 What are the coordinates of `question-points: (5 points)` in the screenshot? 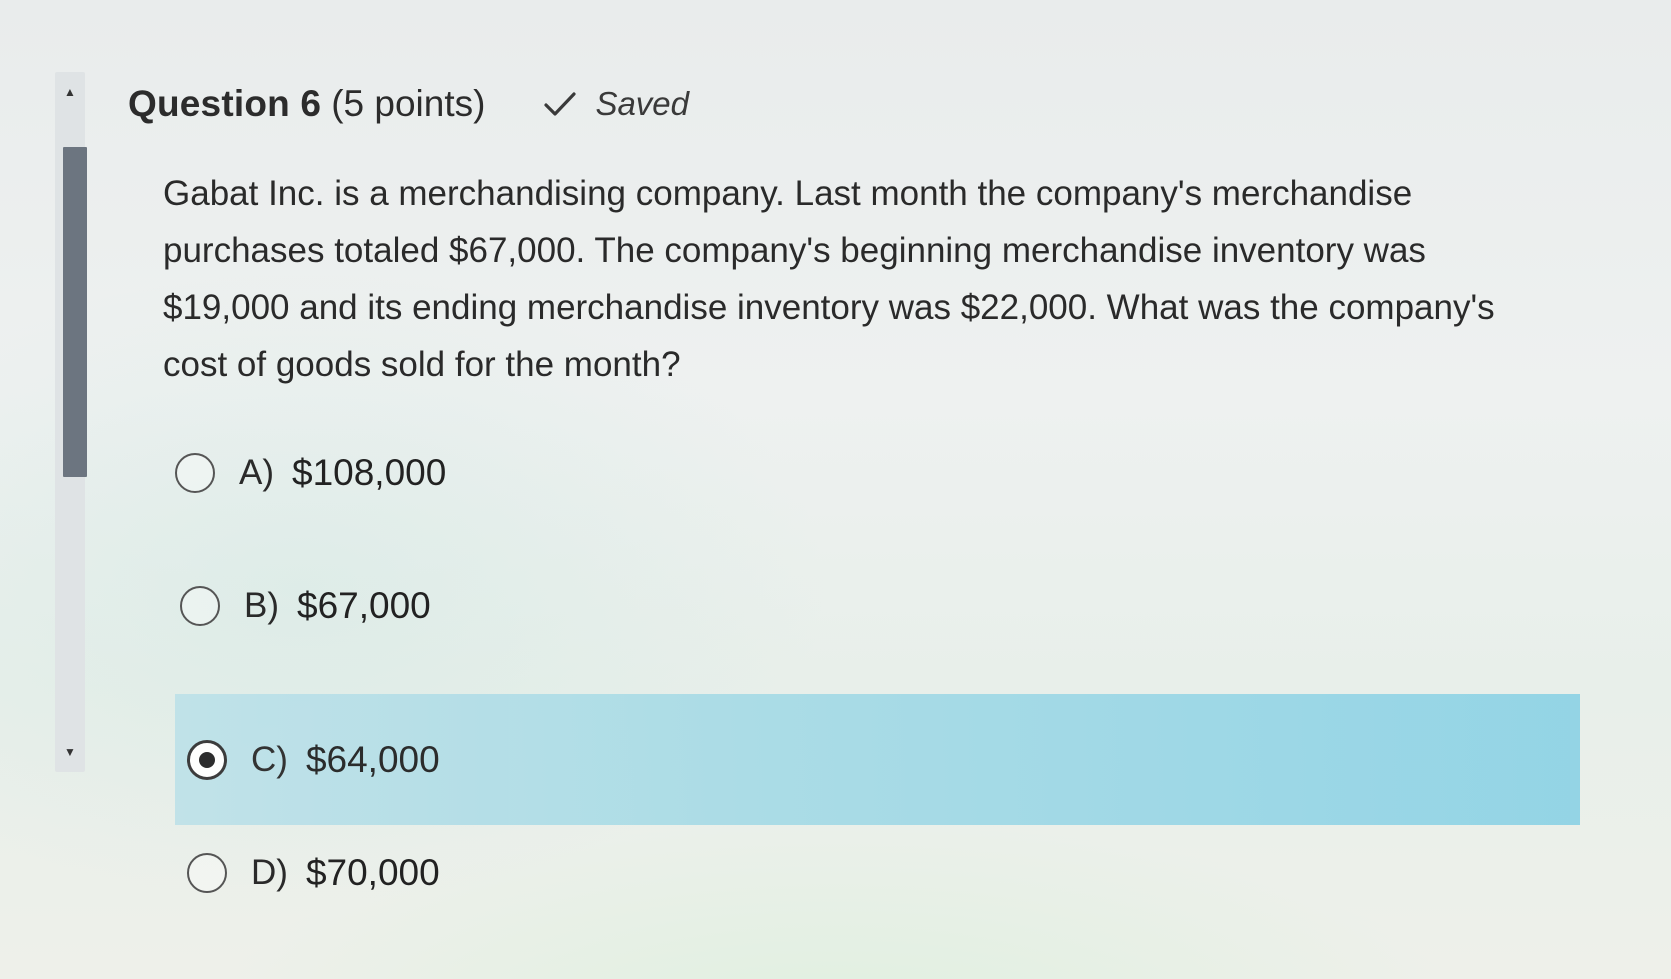 It's located at (408, 103).